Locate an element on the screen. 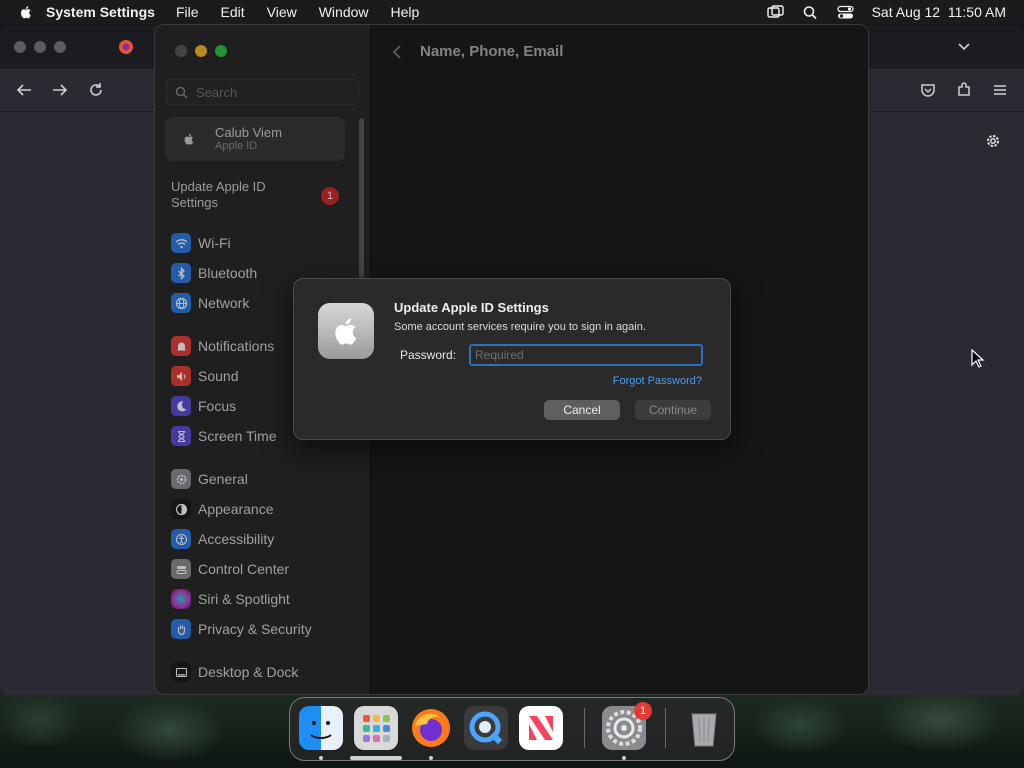 The height and width of the screenshot is (768, 1024). menu-help: Help is located at coordinates (405, 12).